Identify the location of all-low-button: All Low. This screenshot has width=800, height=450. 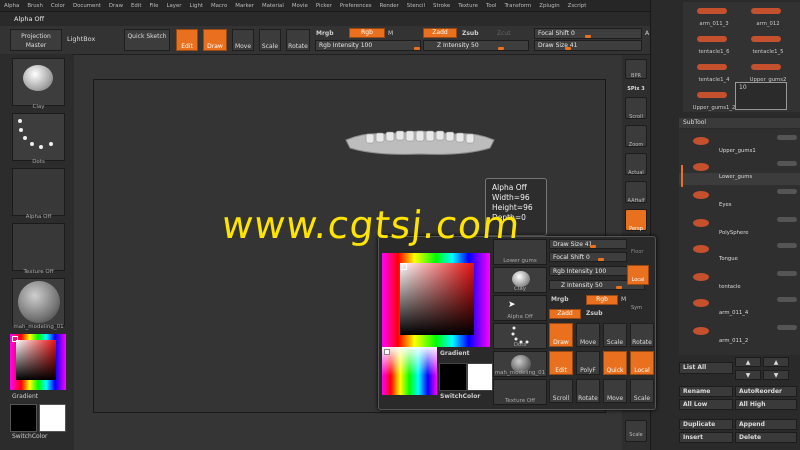
(706, 404).